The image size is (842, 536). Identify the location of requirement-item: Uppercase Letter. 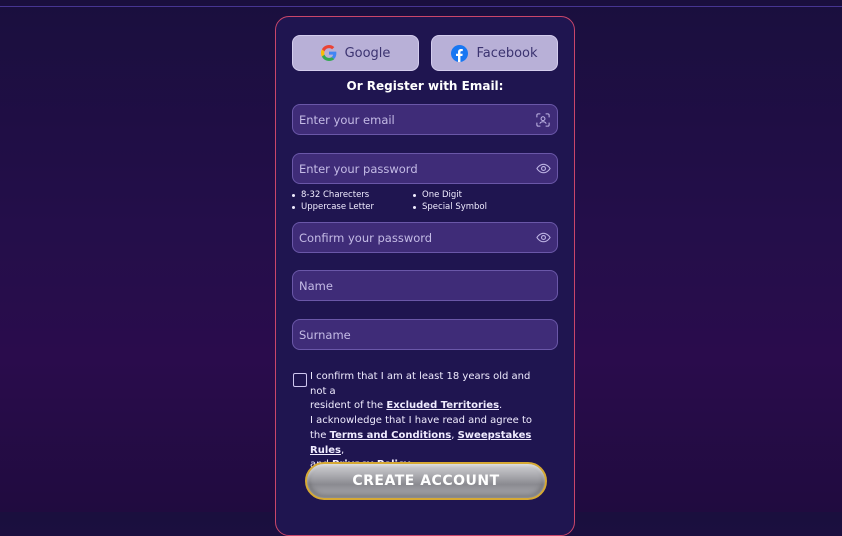
(333, 207).